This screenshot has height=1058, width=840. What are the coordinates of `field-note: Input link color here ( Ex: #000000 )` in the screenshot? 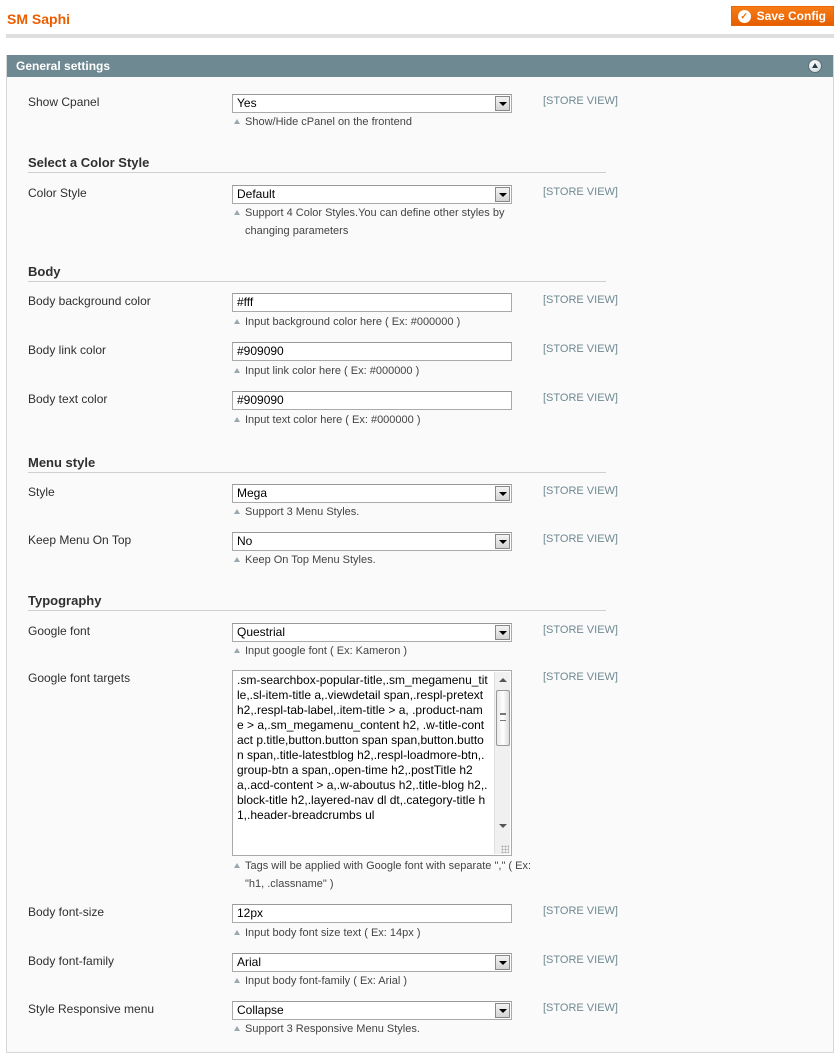 It's located at (377, 371).